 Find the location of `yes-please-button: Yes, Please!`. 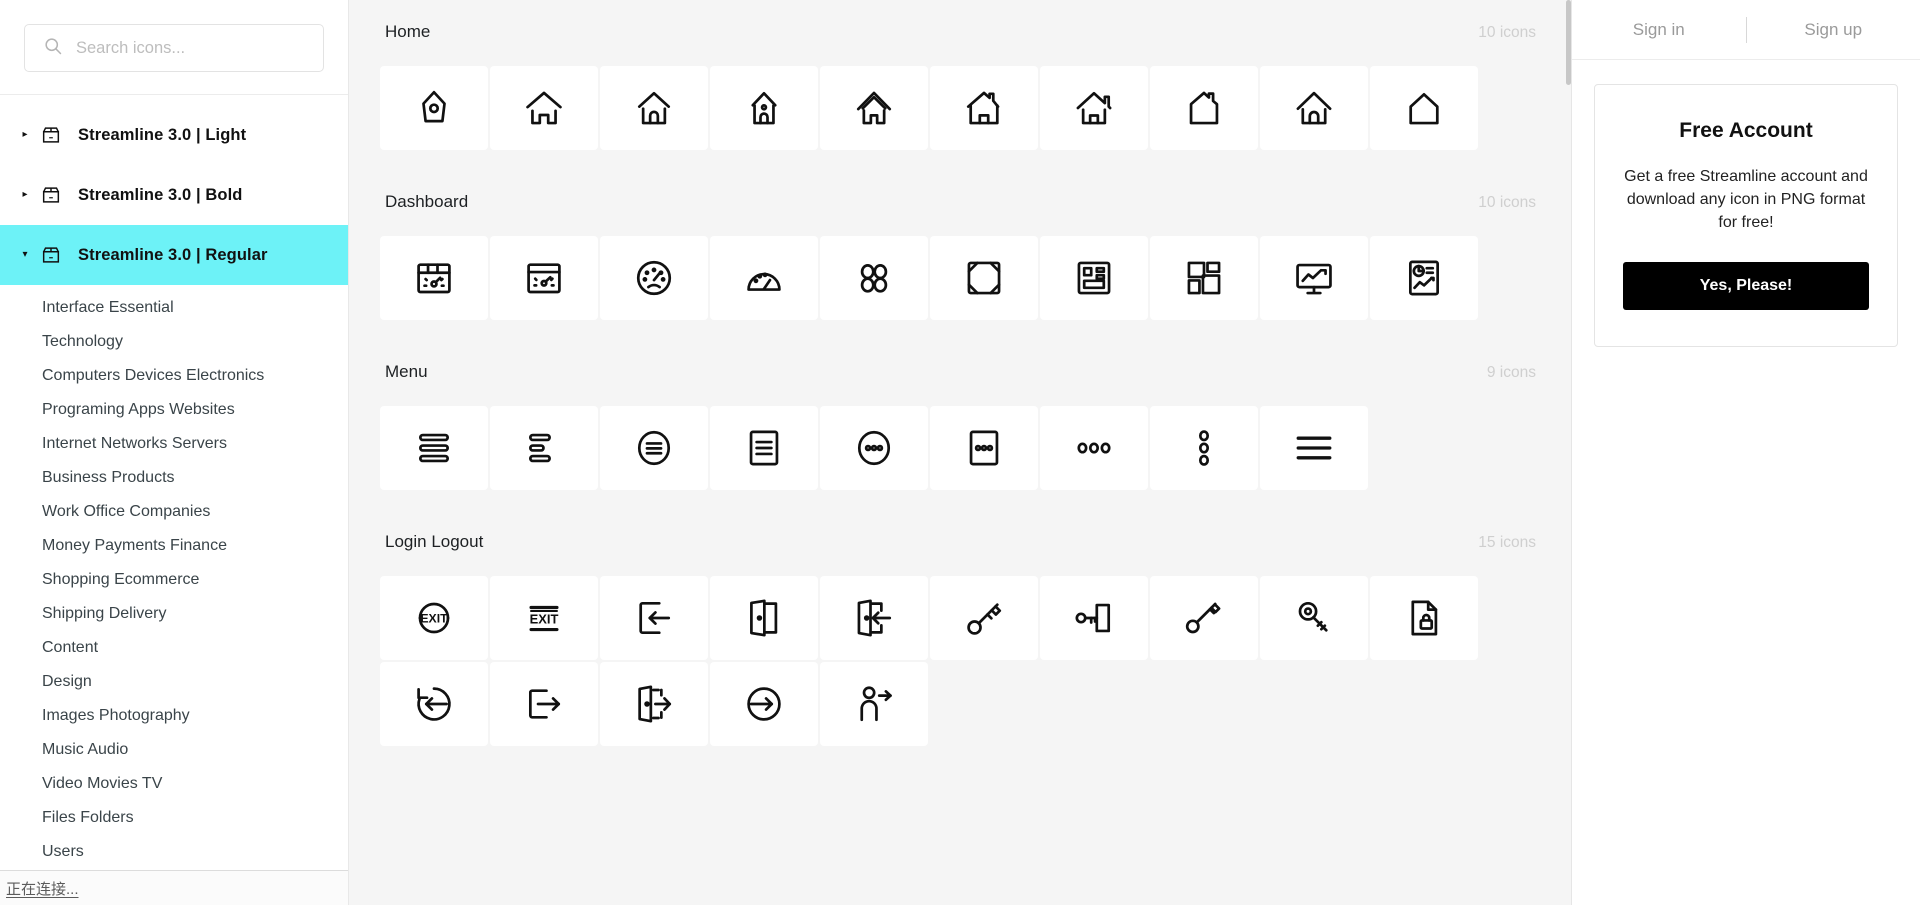

yes-please-button: Yes, Please! is located at coordinates (1746, 286).